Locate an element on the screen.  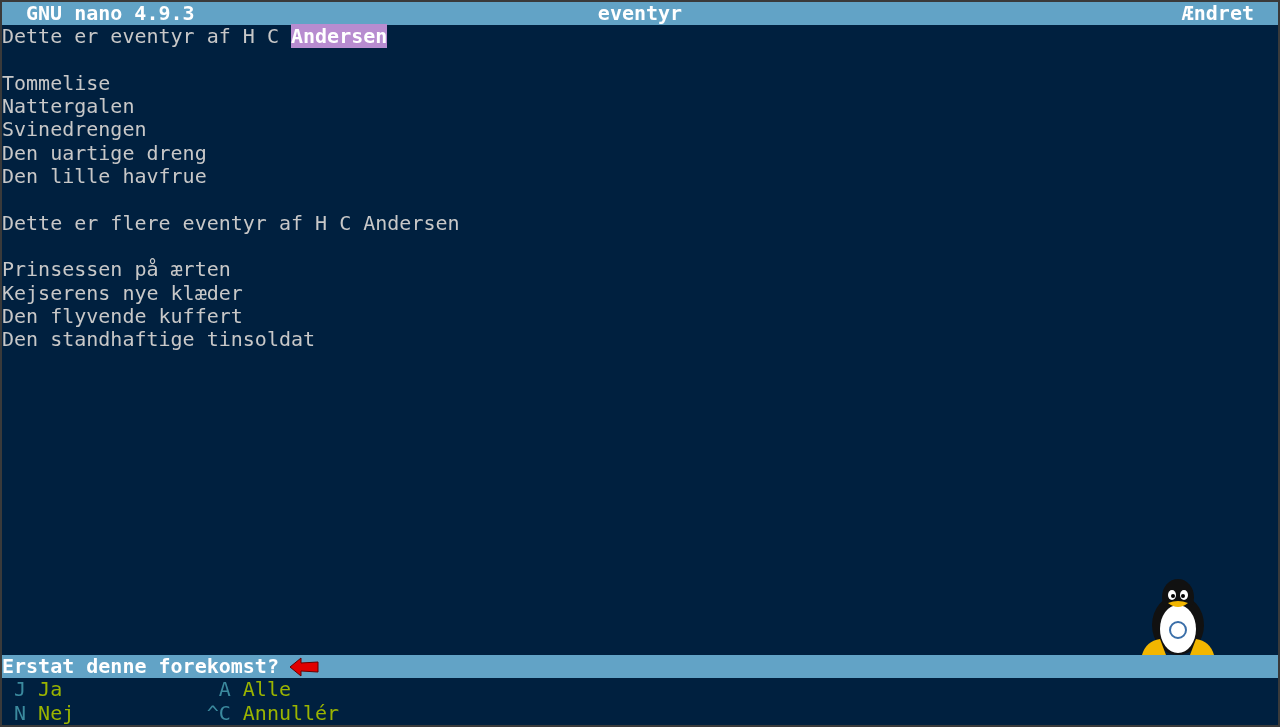
text-line: Dette er flere eventyr af H C Andersen is located at coordinates (231, 223).